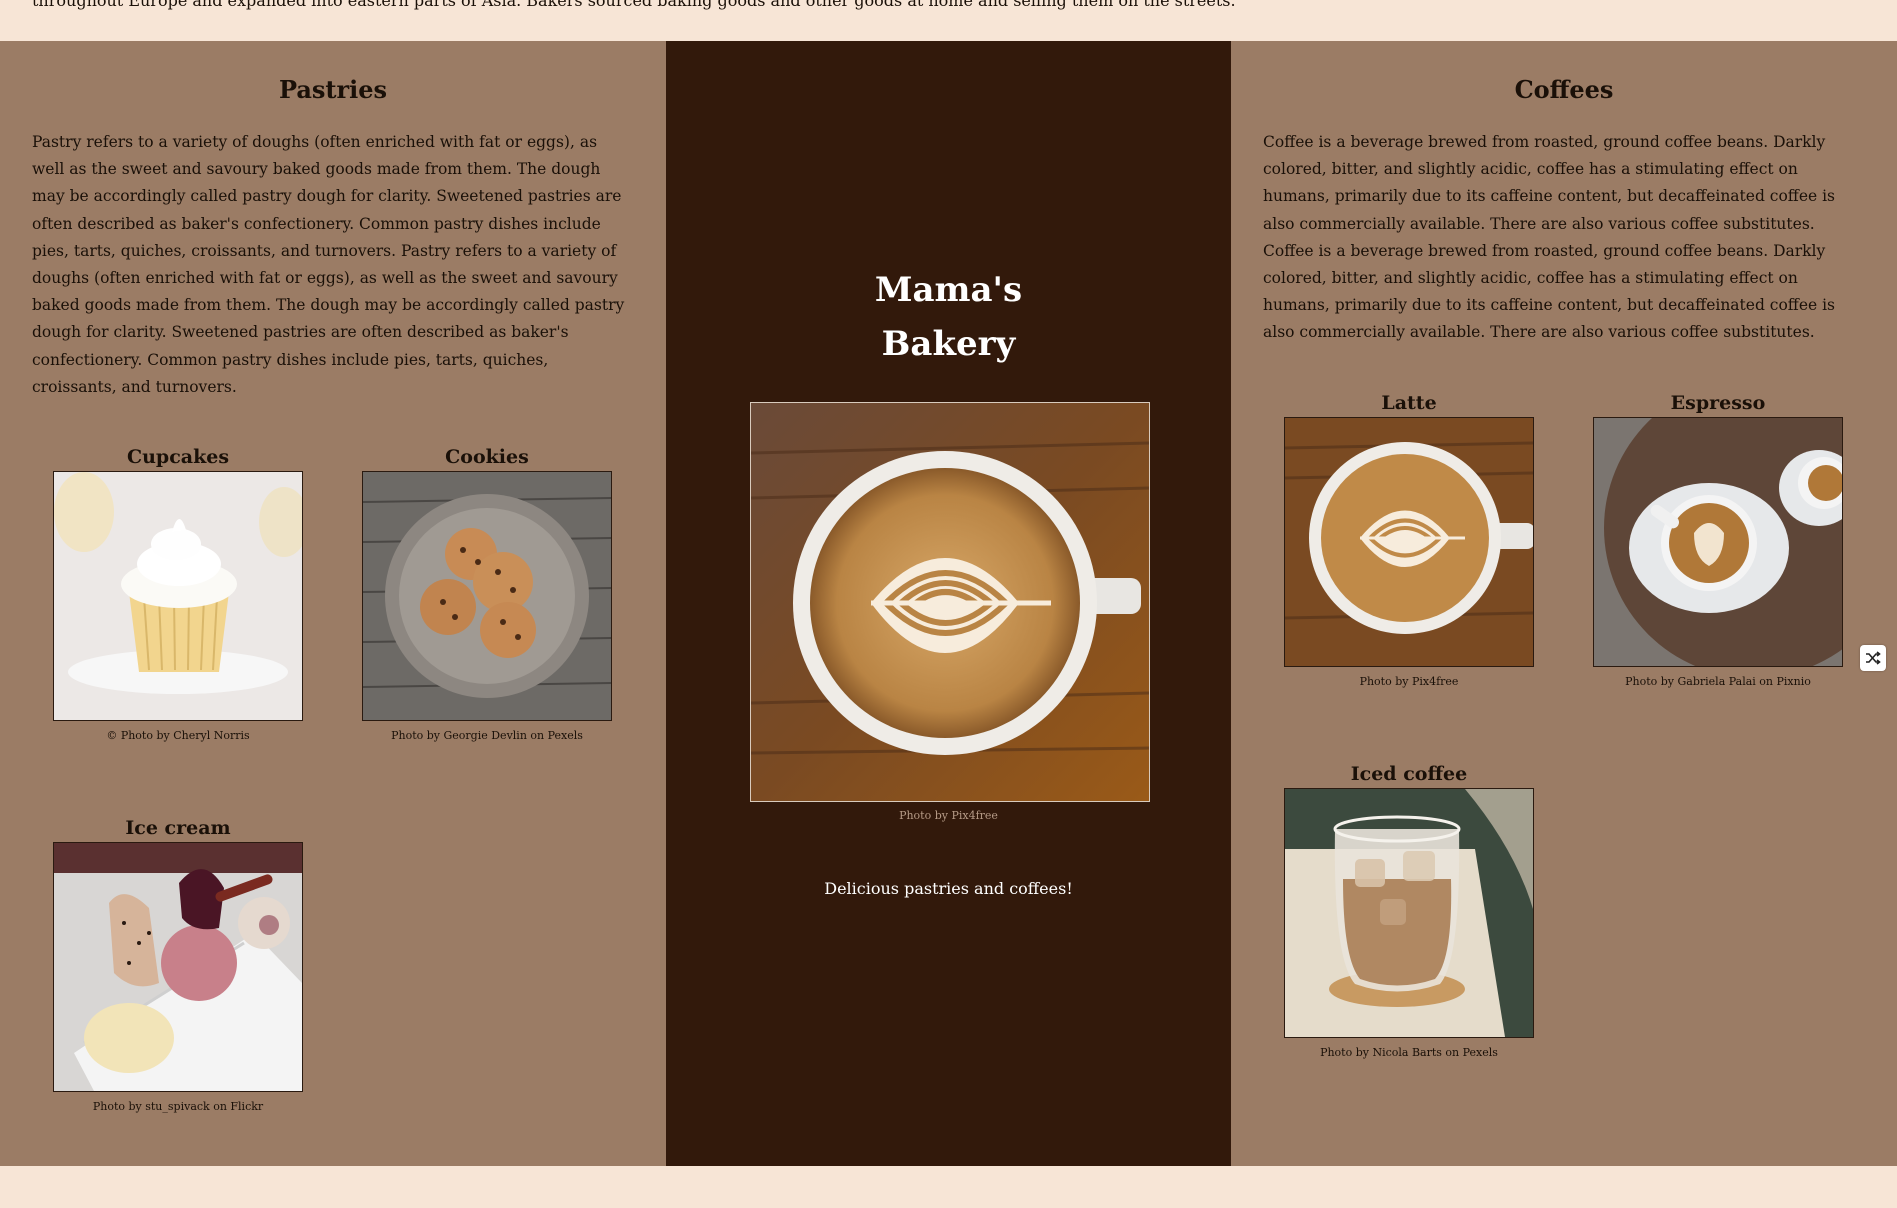 The height and width of the screenshot is (1208, 1897). Describe the element at coordinates (487, 596) in the screenshot. I see `cookies-photo` at that location.